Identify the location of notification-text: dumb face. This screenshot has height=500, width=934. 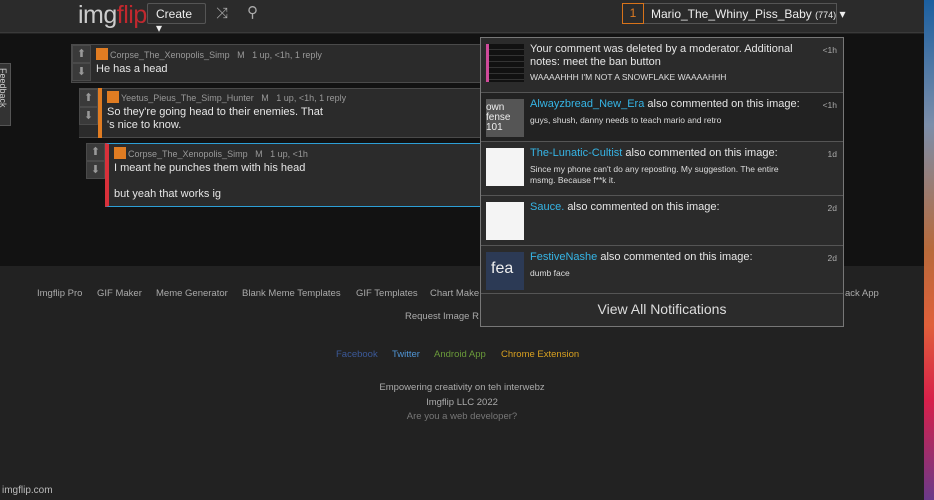
(550, 272).